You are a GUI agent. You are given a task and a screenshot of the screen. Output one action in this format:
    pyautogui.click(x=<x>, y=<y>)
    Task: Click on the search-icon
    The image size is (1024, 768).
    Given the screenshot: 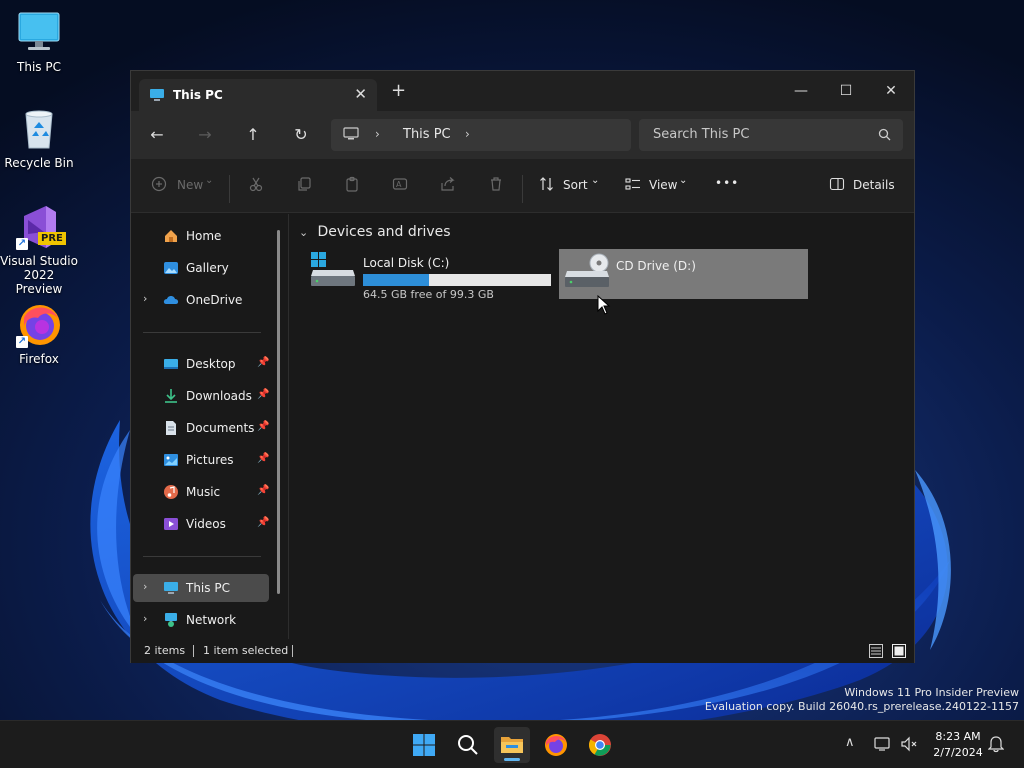 What is the action you would take?
    pyautogui.click(x=884, y=136)
    